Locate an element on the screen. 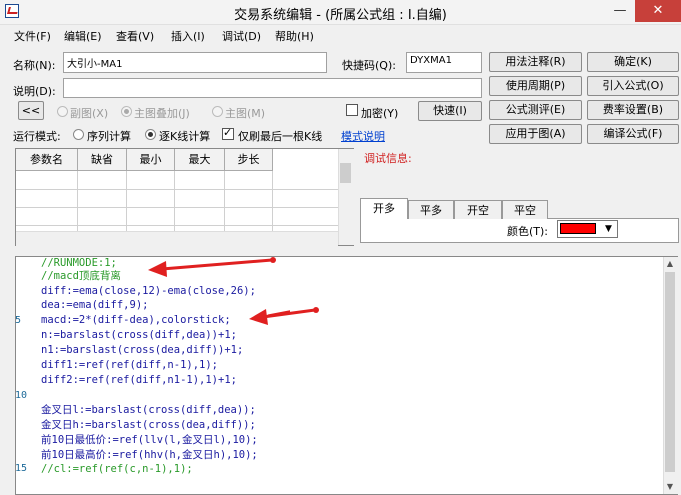  code-line: 金叉日h:=barslast(cross(dea,diff)); is located at coordinates (148, 425).